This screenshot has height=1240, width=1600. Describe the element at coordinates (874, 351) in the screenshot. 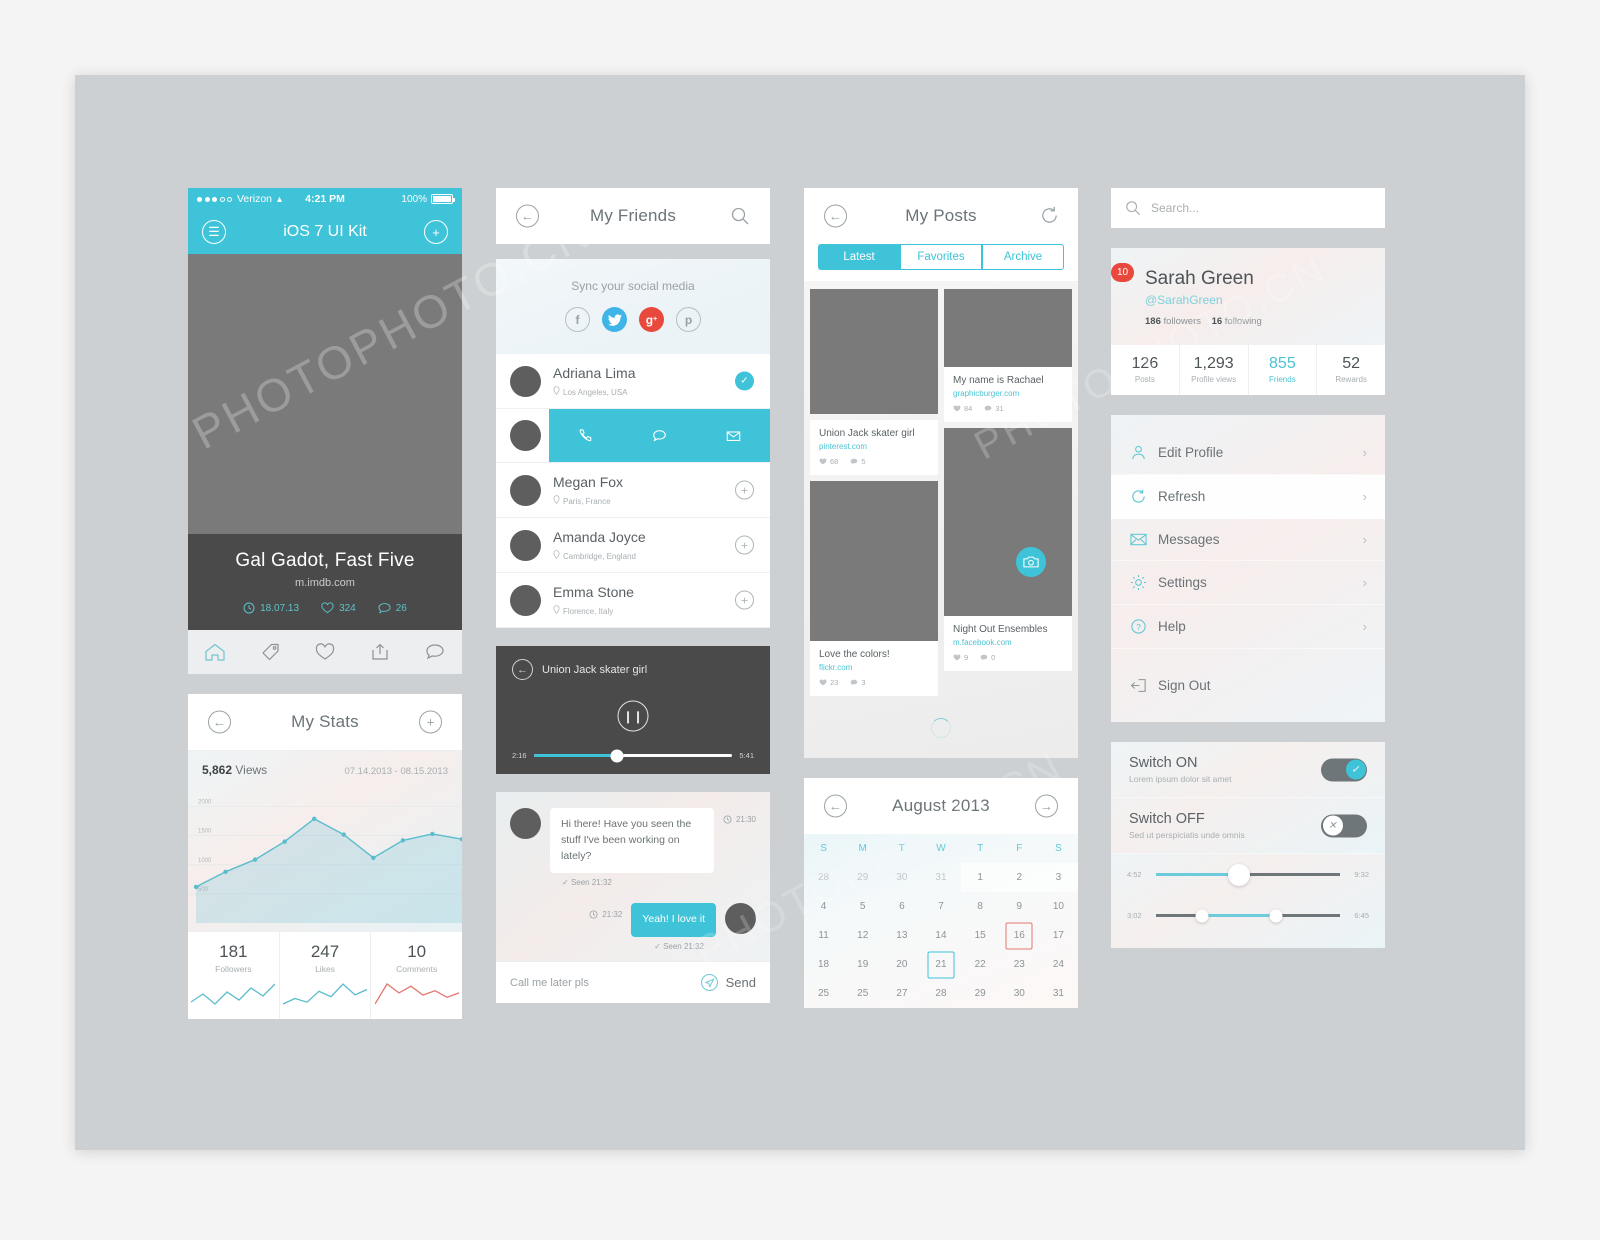

I see `post-card` at that location.